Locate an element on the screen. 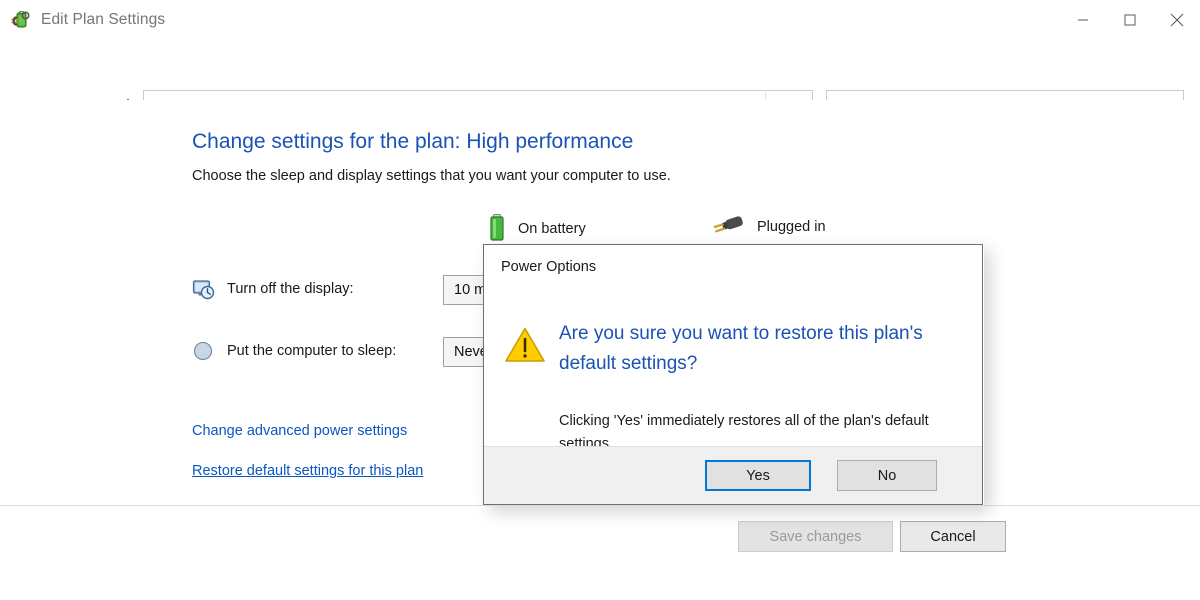  setting-row: Turn off the display: is located at coordinates (273, 289).